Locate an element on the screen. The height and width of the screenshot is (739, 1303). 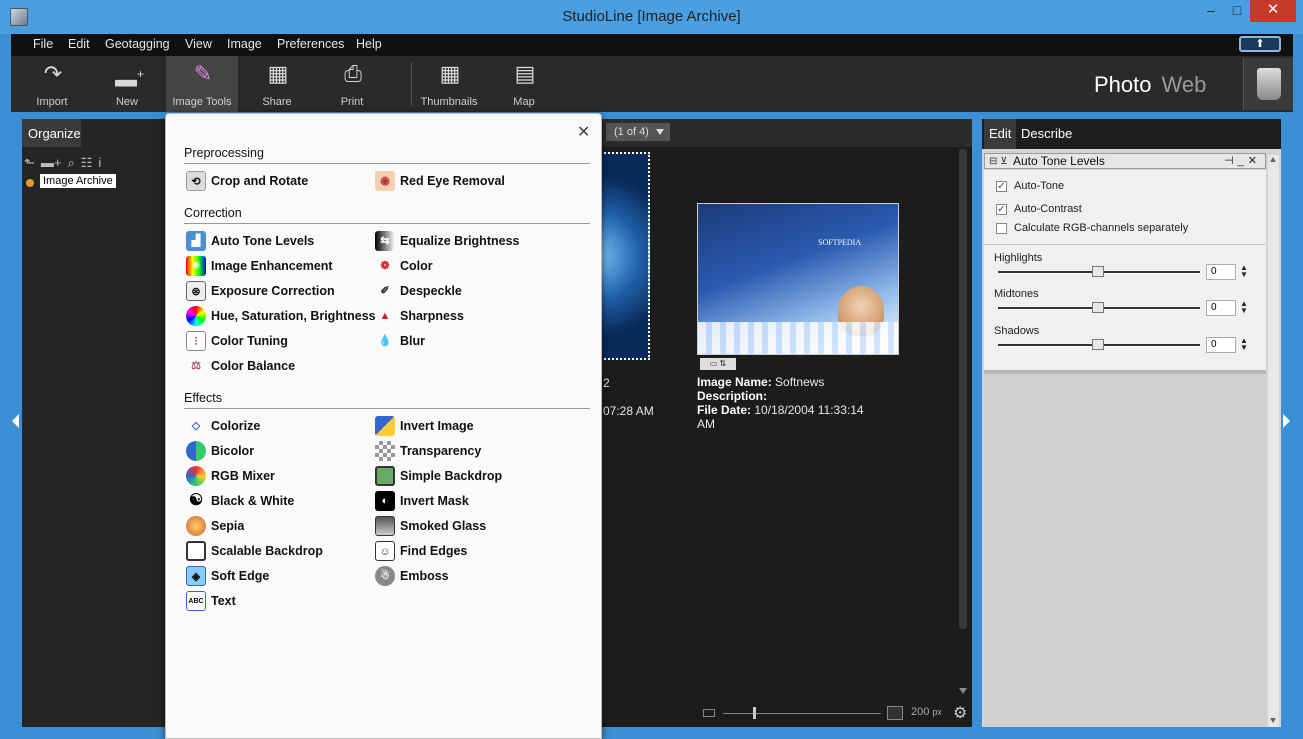
file-date-label: File Date: is located at coordinates (724, 410).